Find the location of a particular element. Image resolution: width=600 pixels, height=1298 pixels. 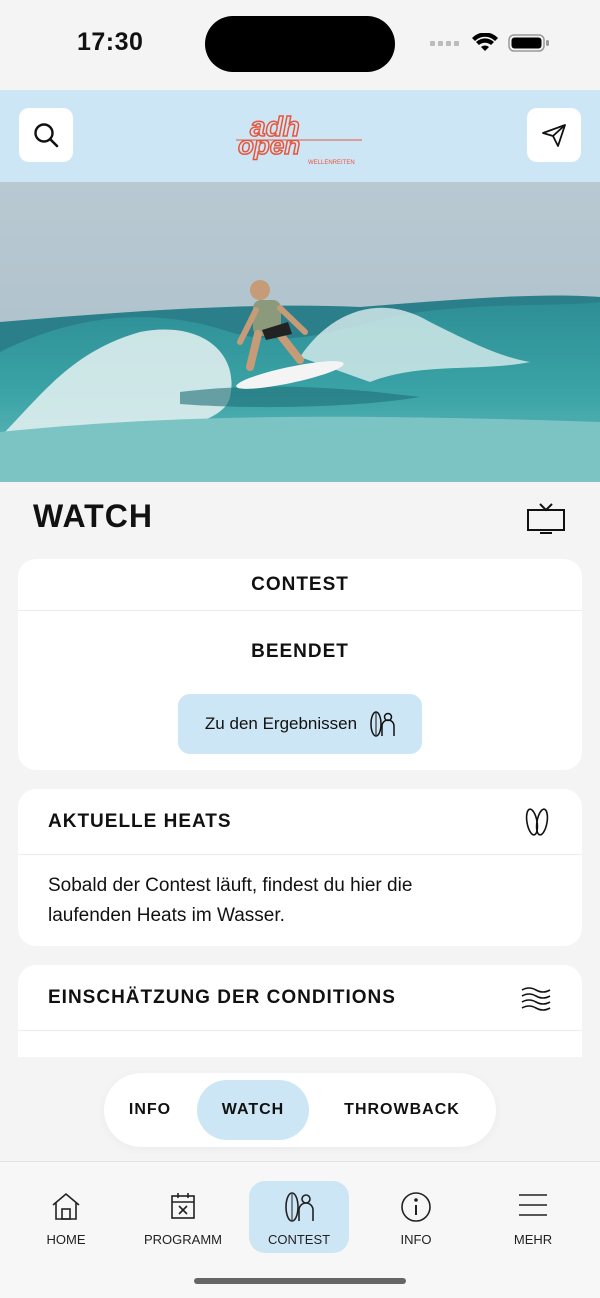

svg-text: open is located at coordinates (269, 145).